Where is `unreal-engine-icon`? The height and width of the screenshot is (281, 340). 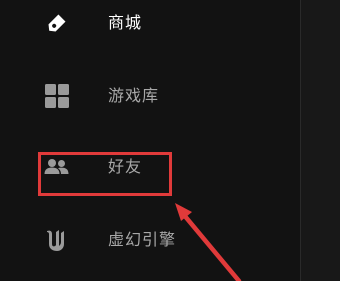
unreal-engine-icon is located at coordinates (55, 240).